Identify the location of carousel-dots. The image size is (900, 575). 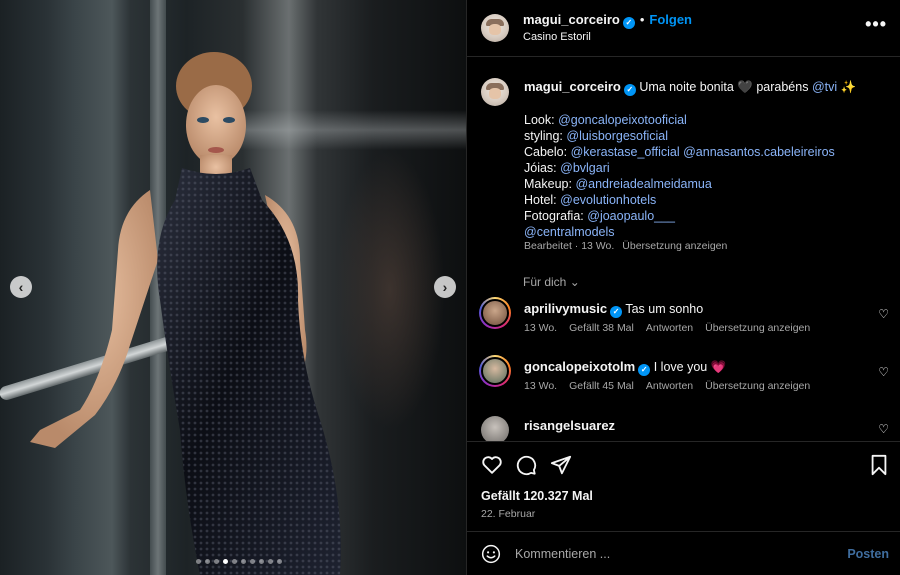
(239, 561).